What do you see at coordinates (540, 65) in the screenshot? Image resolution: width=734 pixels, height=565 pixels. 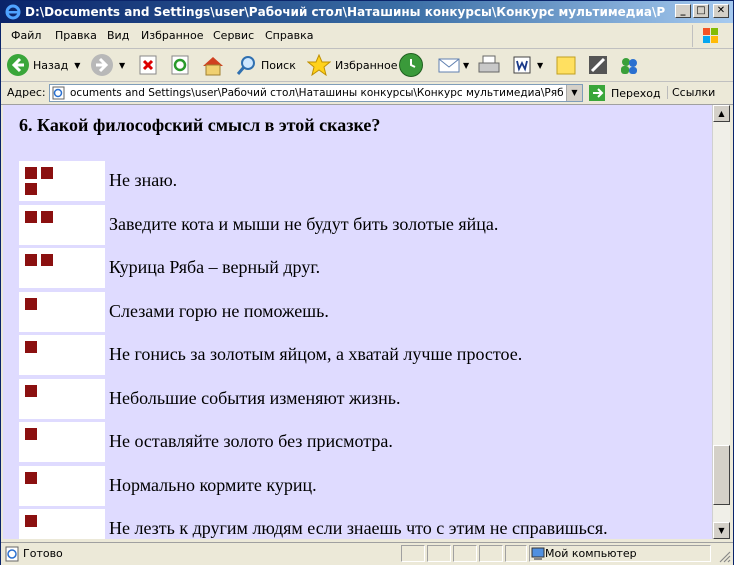 I see `edit-dropdown-icon: ▼` at bounding box center [540, 65].